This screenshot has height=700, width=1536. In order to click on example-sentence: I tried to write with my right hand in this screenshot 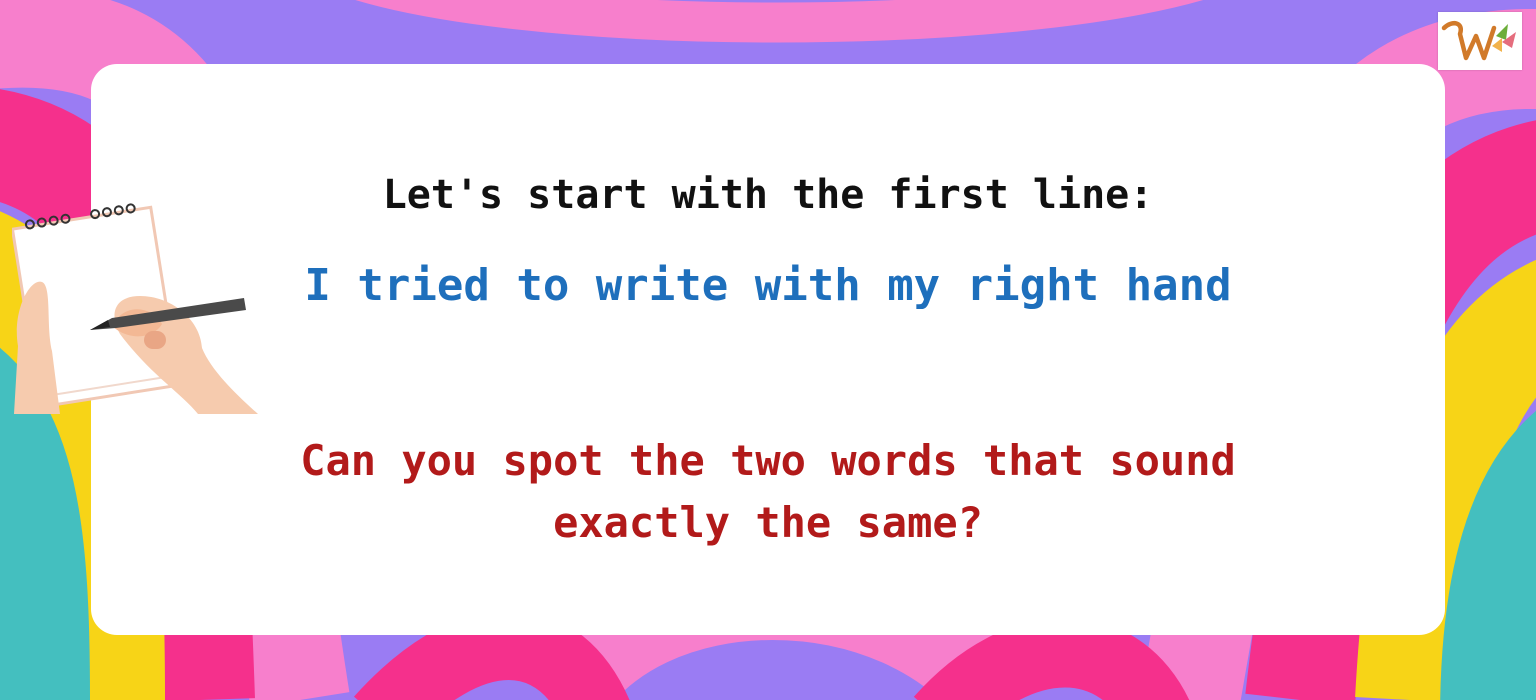, I will do `click(768, 285)`.